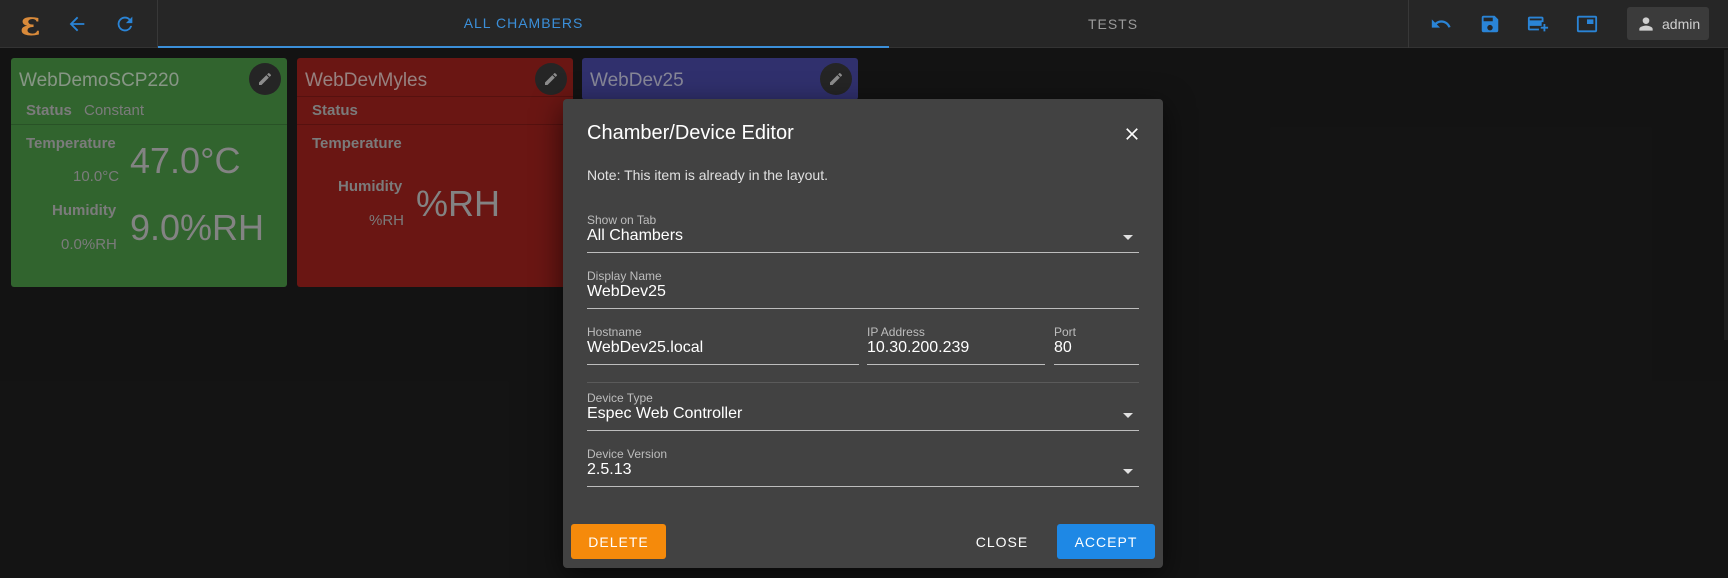 The width and height of the screenshot is (1728, 578). I want to click on dialog-divider, so click(863, 382).